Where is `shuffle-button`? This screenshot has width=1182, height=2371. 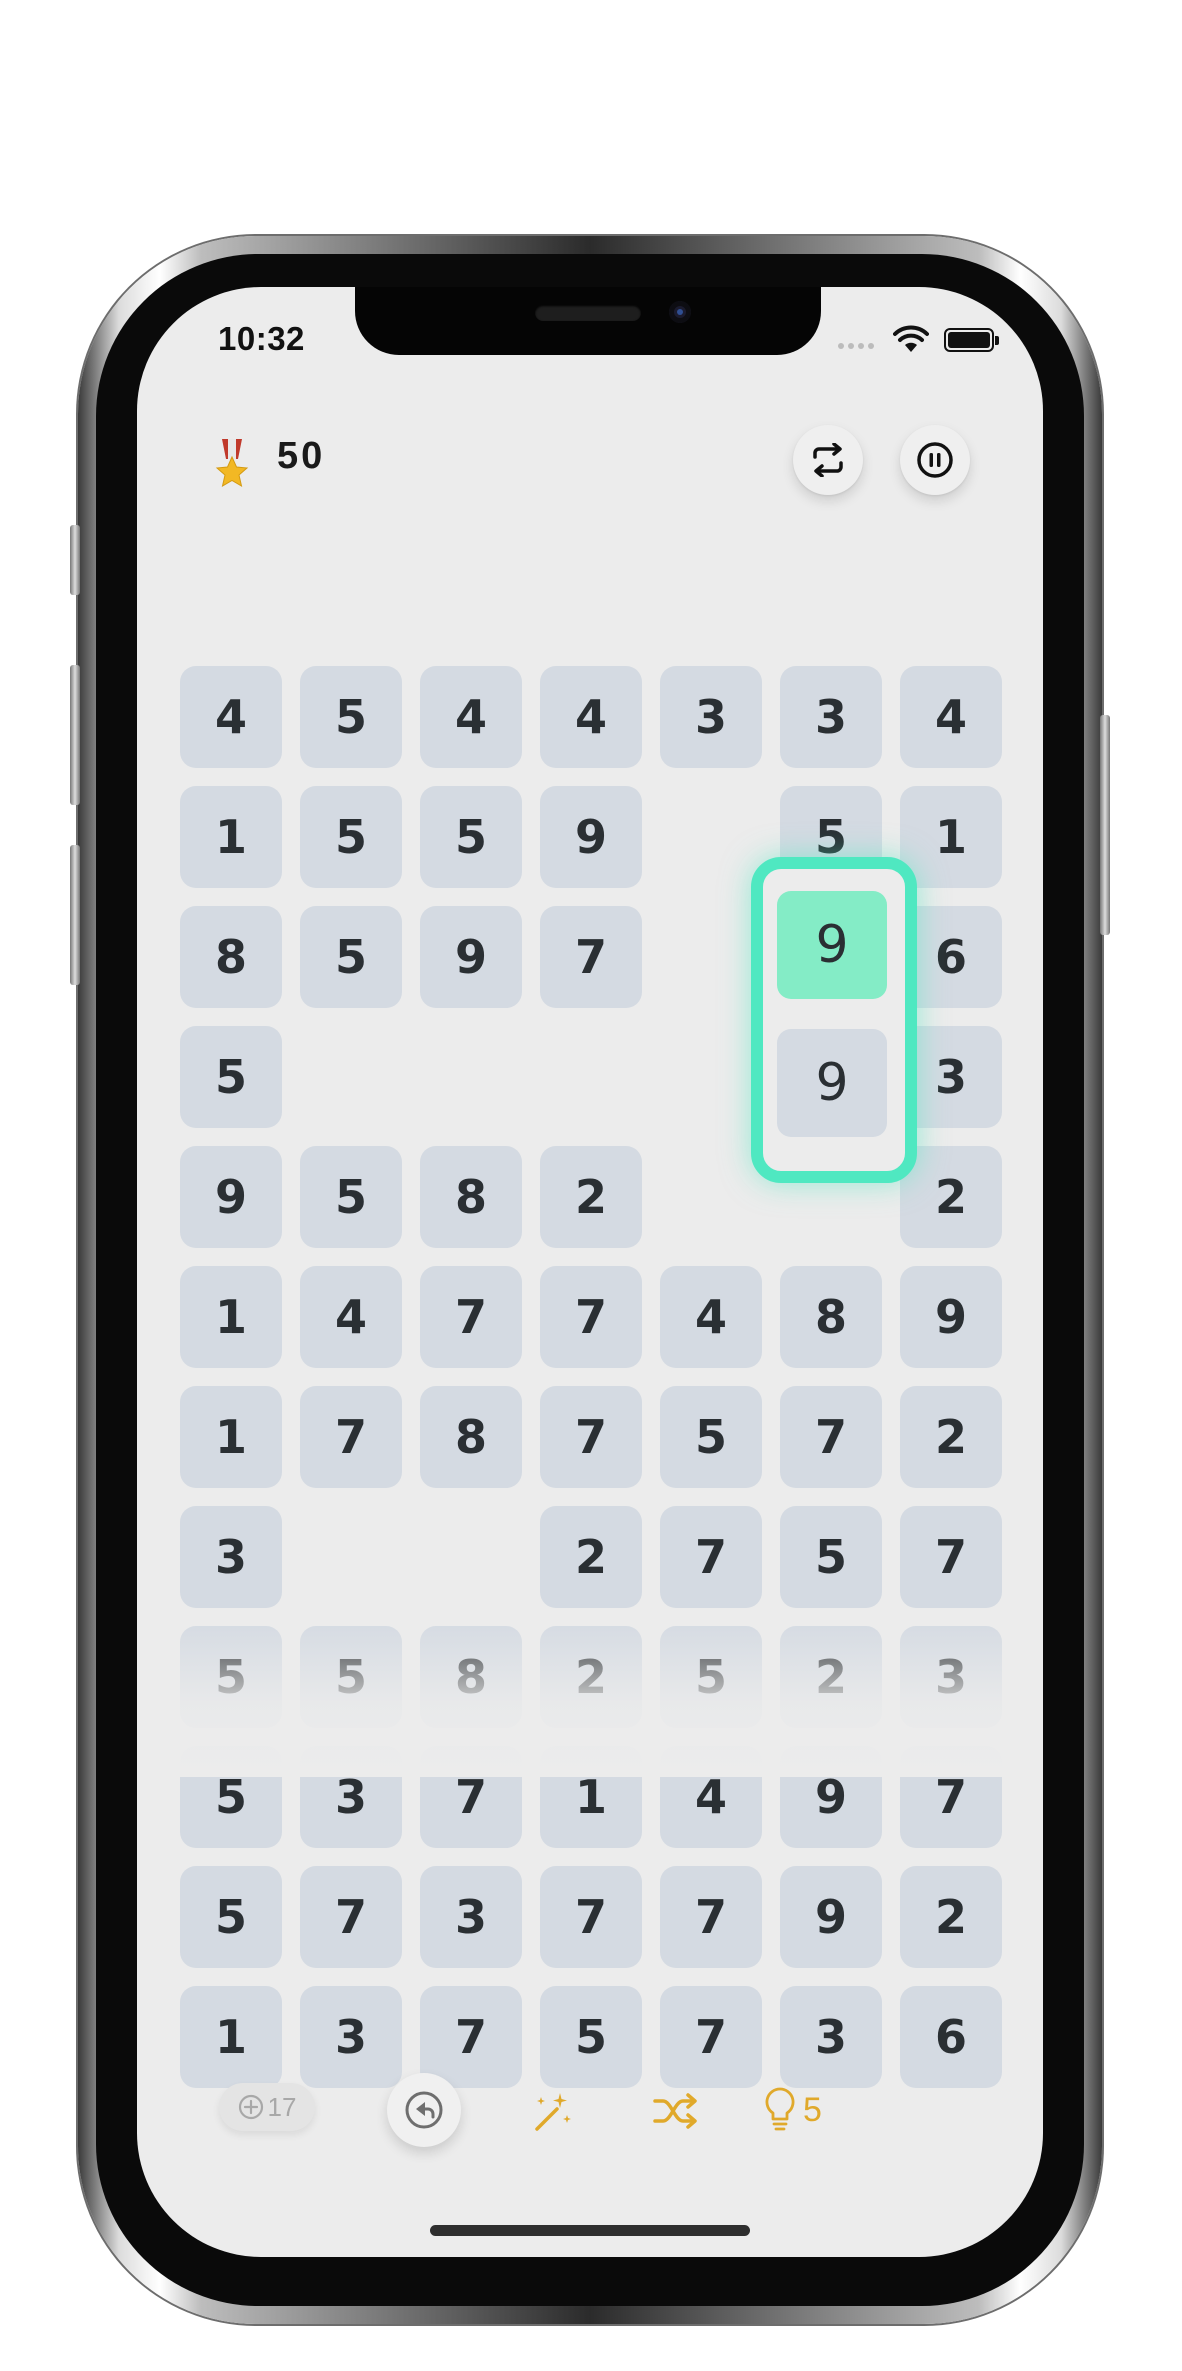 shuffle-button is located at coordinates (676, 2111).